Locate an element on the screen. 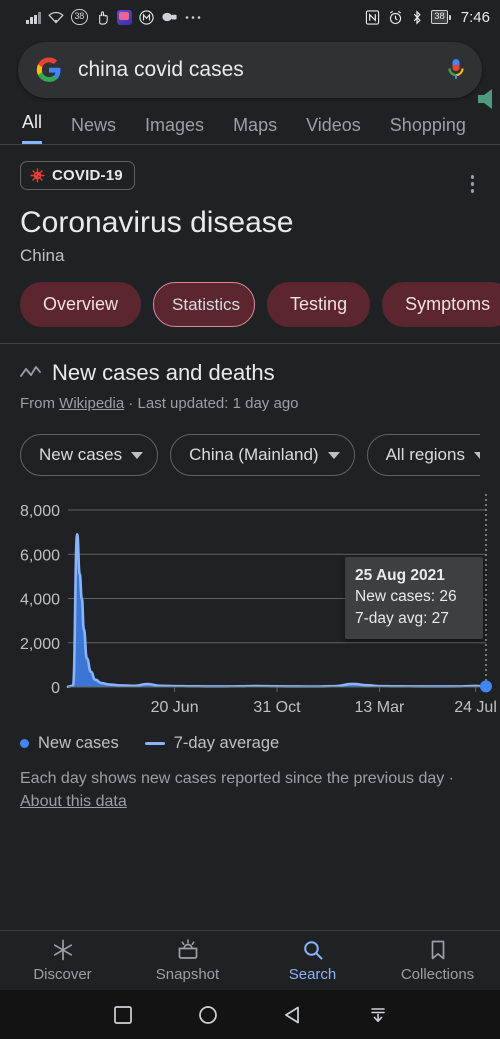 The height and width of the screenshot is (1039, 500). search-bar-container: china covid cases is located at coordinates (250, 71).